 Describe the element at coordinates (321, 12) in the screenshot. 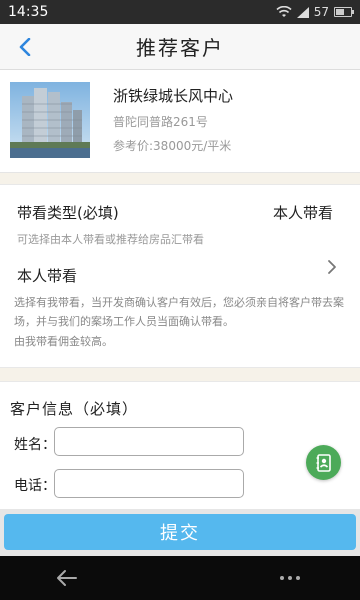

I see `battery-percent: 57` at that location.